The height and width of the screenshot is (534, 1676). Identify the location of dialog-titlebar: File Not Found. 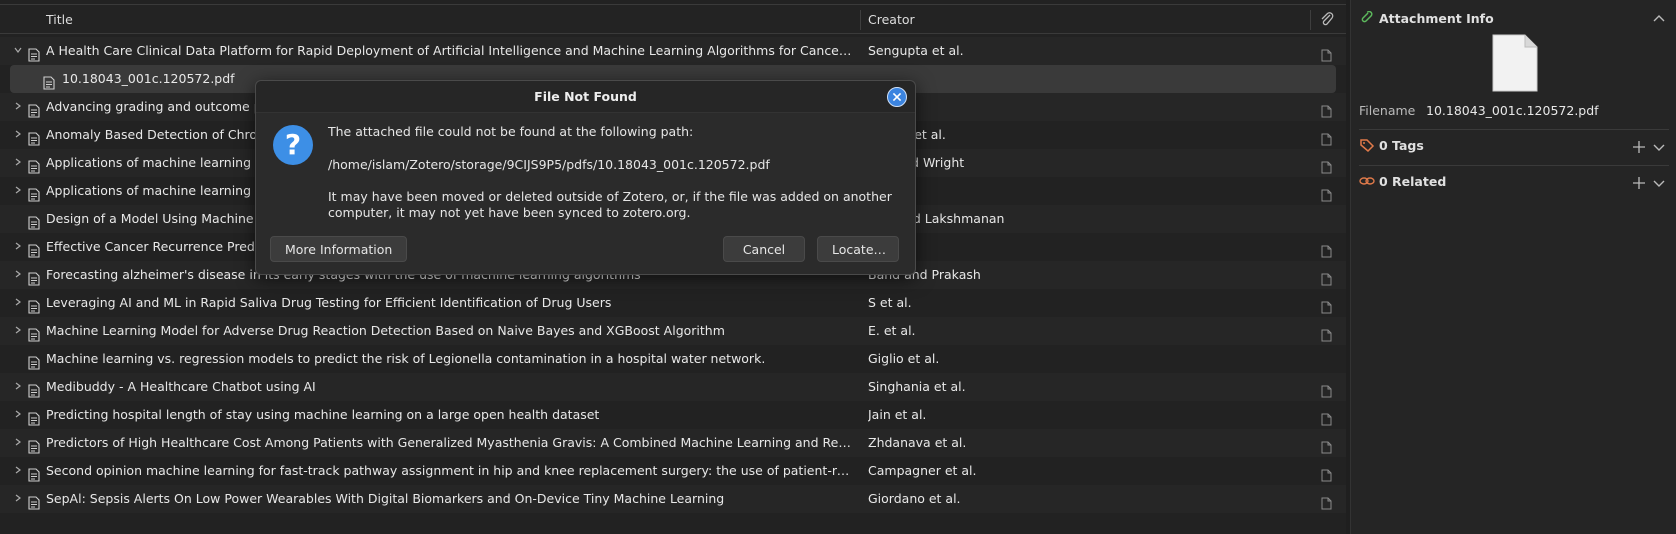
(585, 97).